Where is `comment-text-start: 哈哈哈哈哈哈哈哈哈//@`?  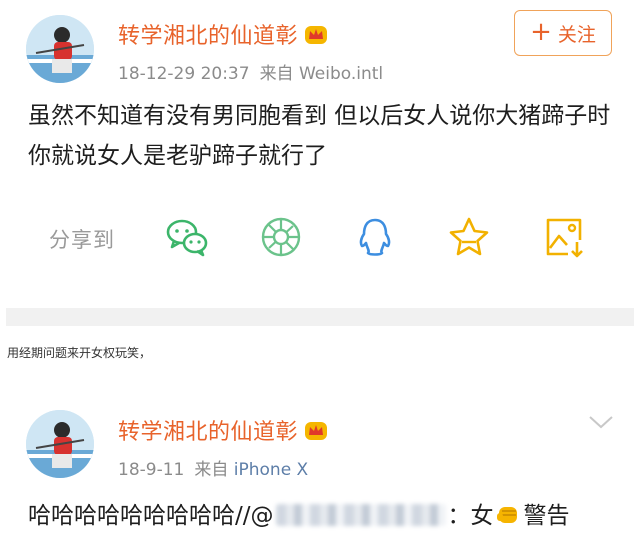
comment-text-start: 哈哈哈哈哈哈哈哈哈//@ is located at coordinates (151, 516).